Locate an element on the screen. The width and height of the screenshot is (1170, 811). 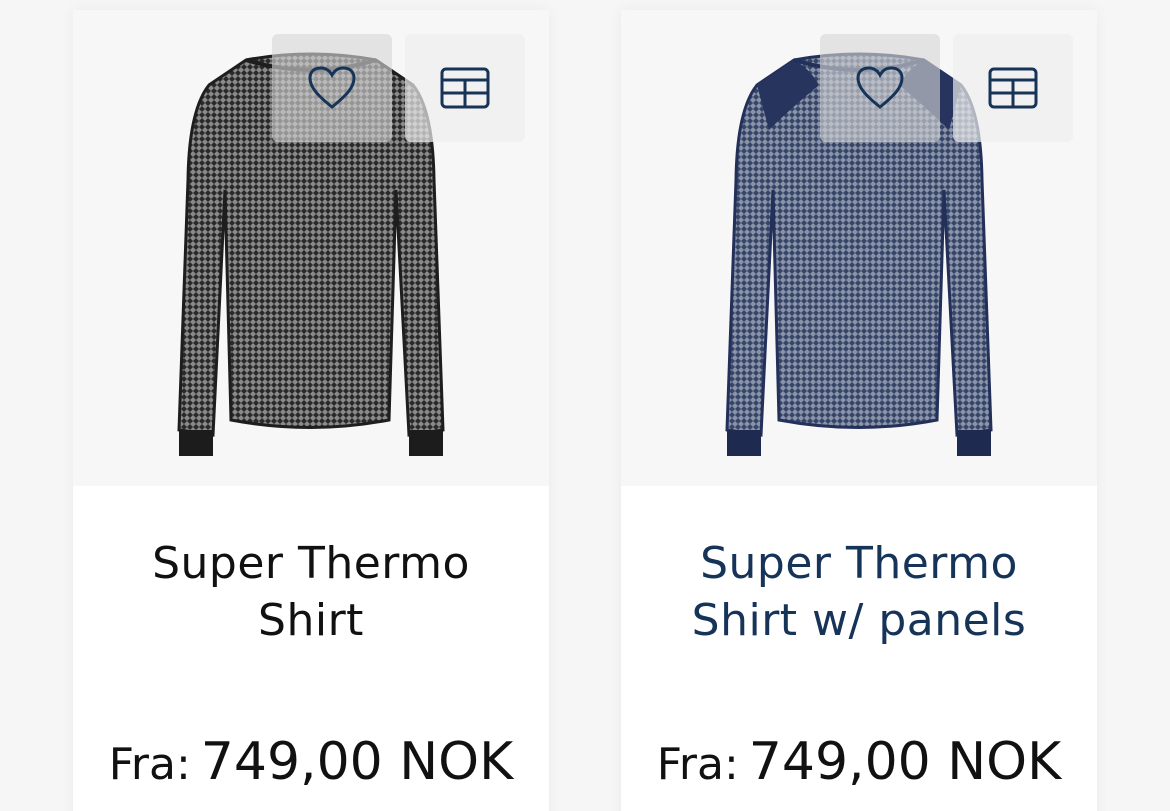
product-title-line2: Shirt w/ panels is located at coordinates (859, 620).